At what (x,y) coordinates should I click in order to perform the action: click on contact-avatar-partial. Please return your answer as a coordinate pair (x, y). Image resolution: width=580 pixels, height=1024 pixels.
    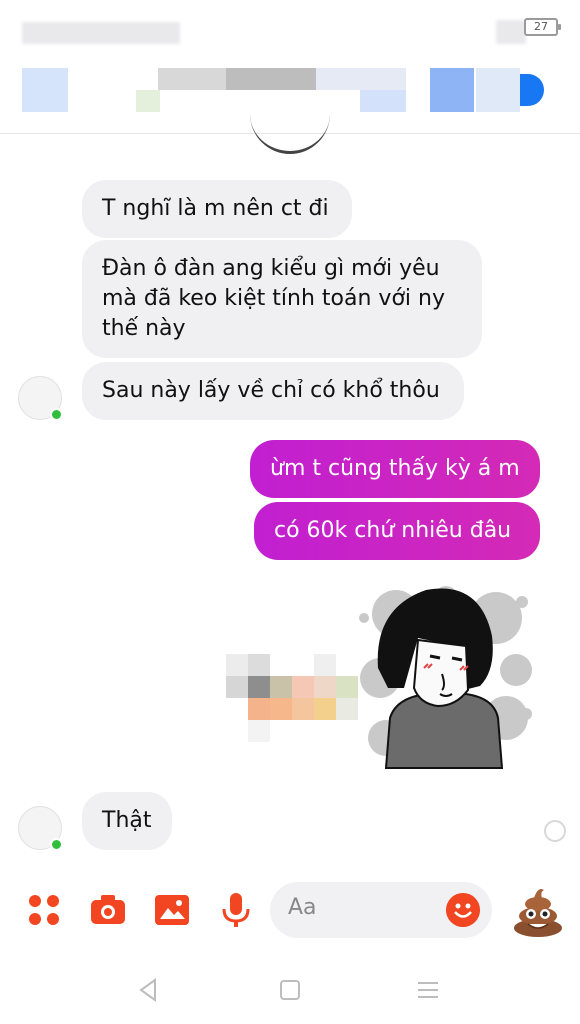
    Looking at the image, I should click on (290, 131).